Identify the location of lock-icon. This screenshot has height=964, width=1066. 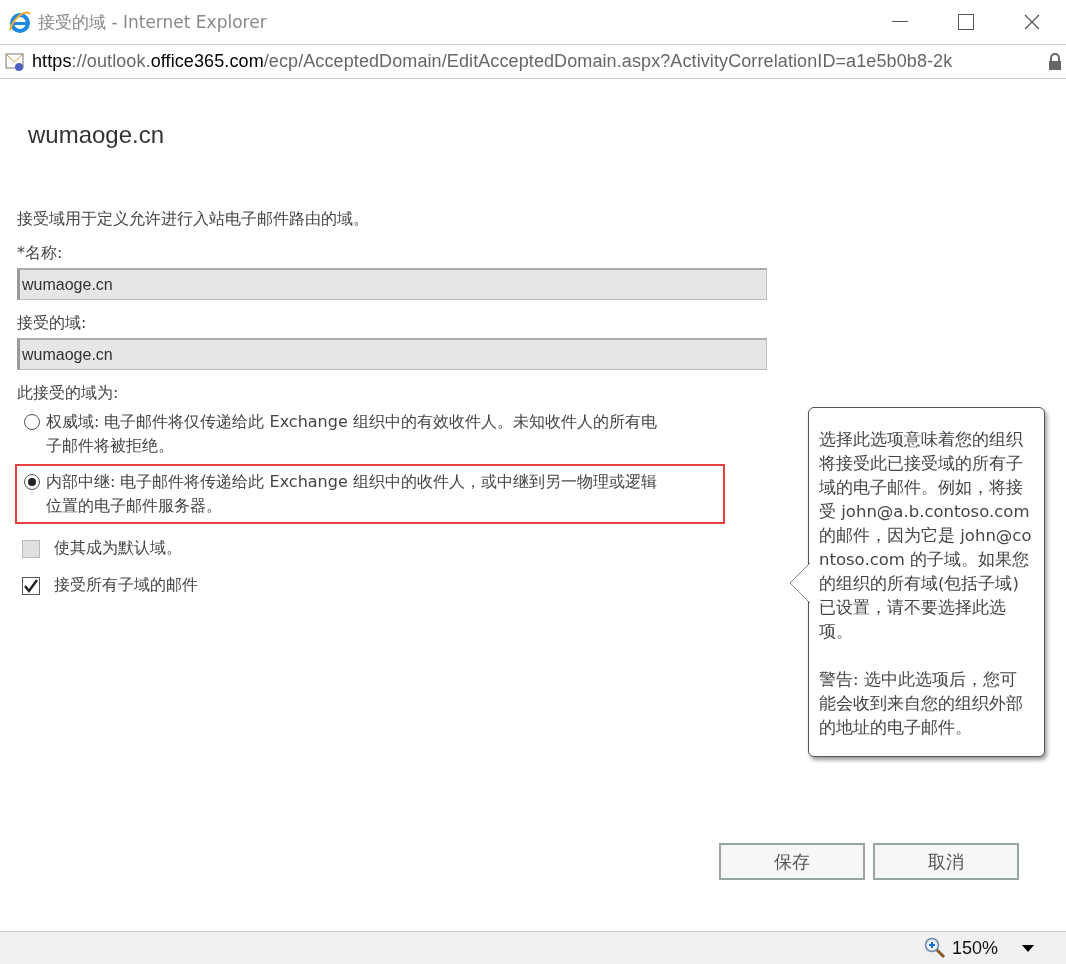
(1055, 61).